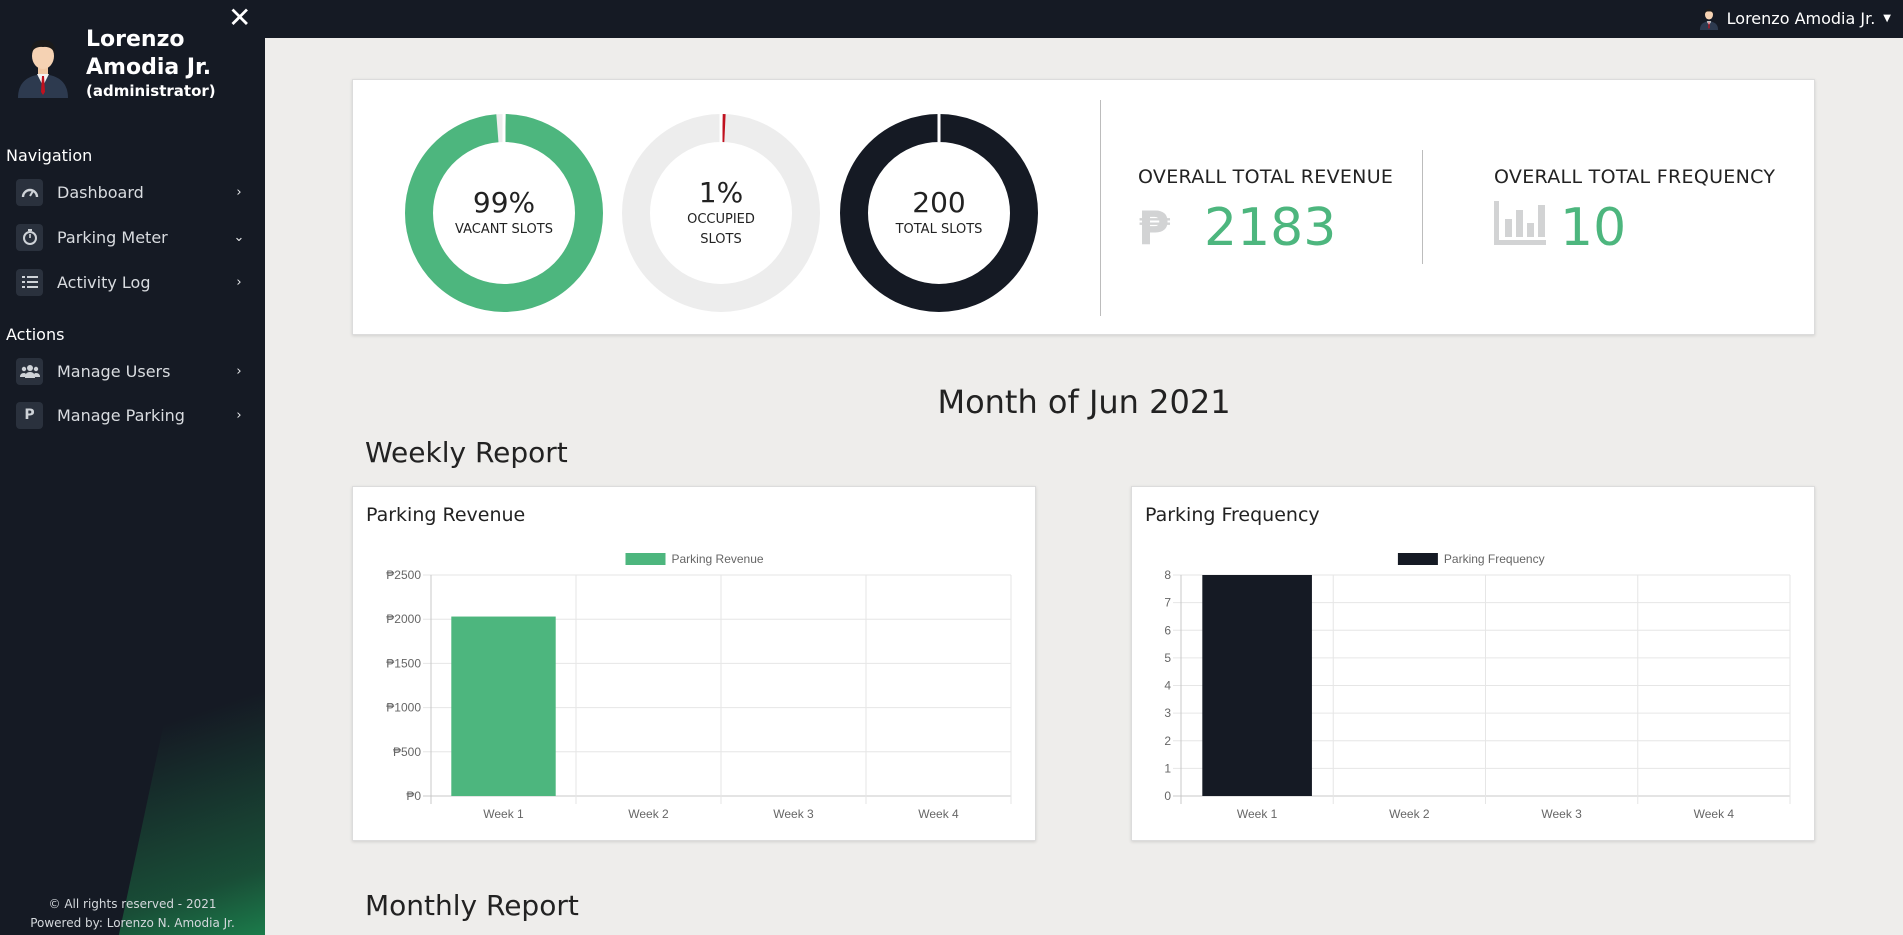 Image resolution: width=1903 pixels, height=935 pixels. I want to click on chevron-down-icon: ⌄, so click(239, 237).